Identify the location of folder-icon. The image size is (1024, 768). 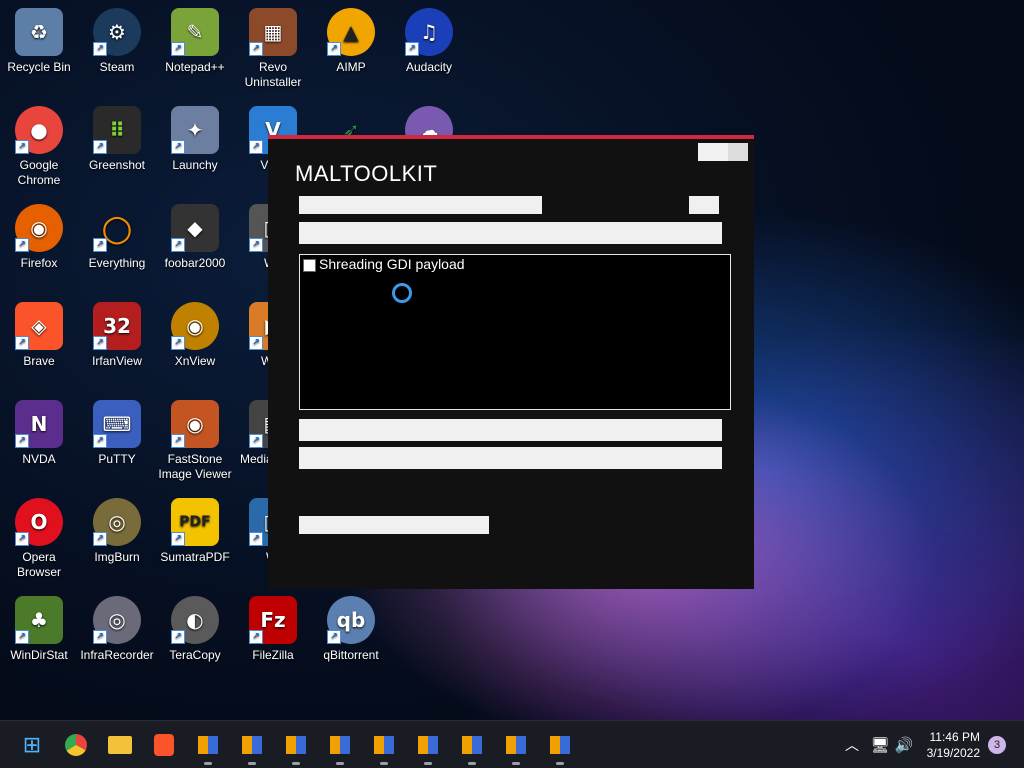
(120, 745).